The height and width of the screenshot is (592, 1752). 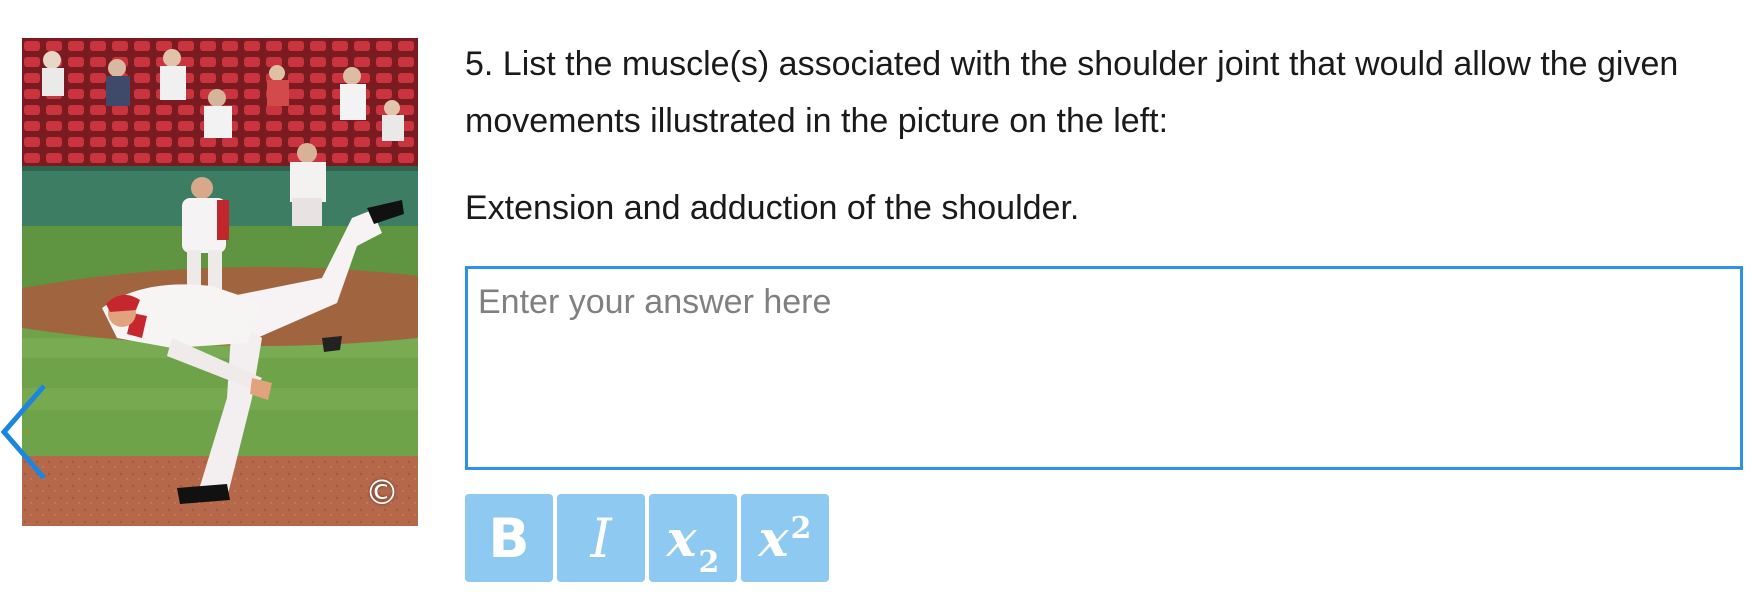 I want to click on bold-icon: B, so click(x=509, y=538).